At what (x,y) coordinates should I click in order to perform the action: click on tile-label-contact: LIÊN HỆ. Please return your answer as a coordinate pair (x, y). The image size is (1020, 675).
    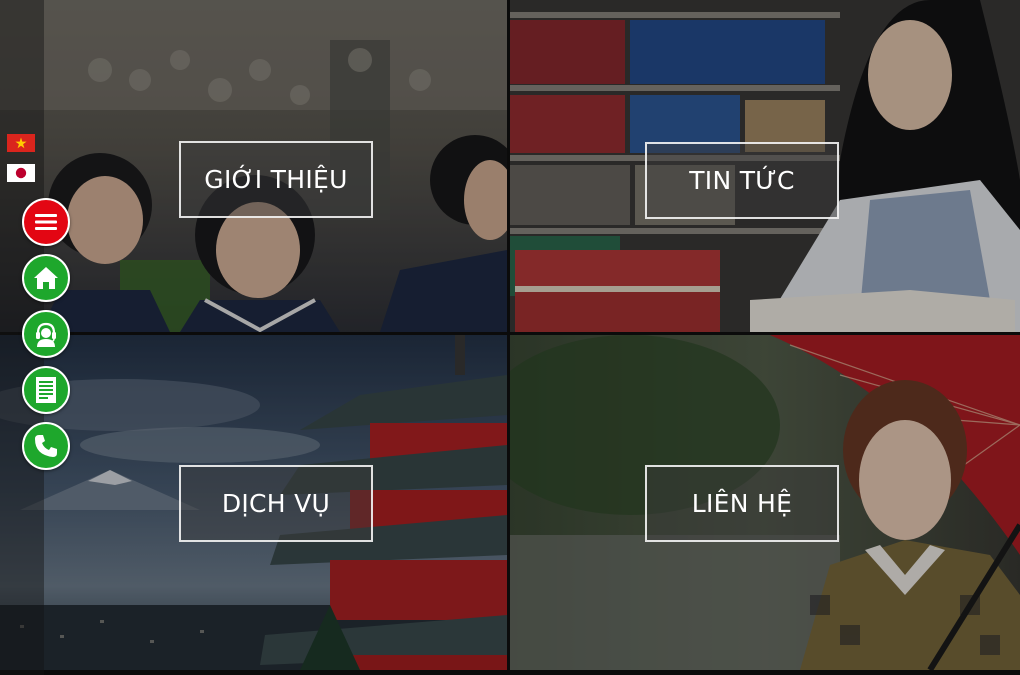
    Looking at the image, I should click on (742, 503).